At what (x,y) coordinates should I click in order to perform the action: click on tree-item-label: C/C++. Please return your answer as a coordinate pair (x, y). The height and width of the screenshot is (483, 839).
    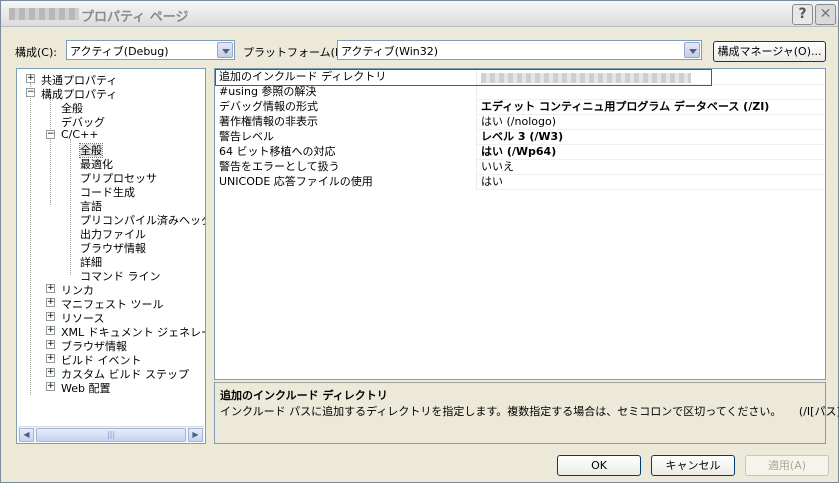
    Looking at the image, I should click on (80, 134).